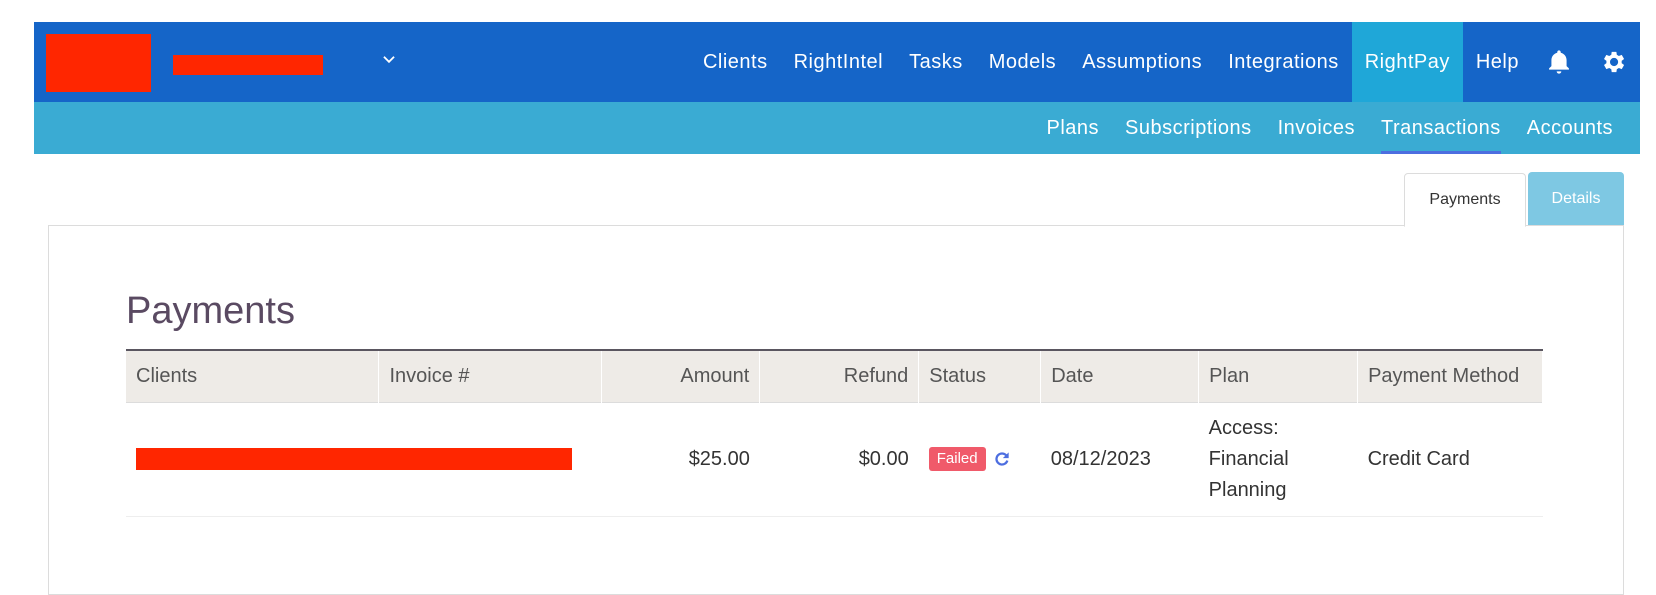 Image resolution: width=1656 pixels, height=595 pixels. Describe the element at coordinates (248, 65) in the screenshot. I see `org-name-redacted` at that location.